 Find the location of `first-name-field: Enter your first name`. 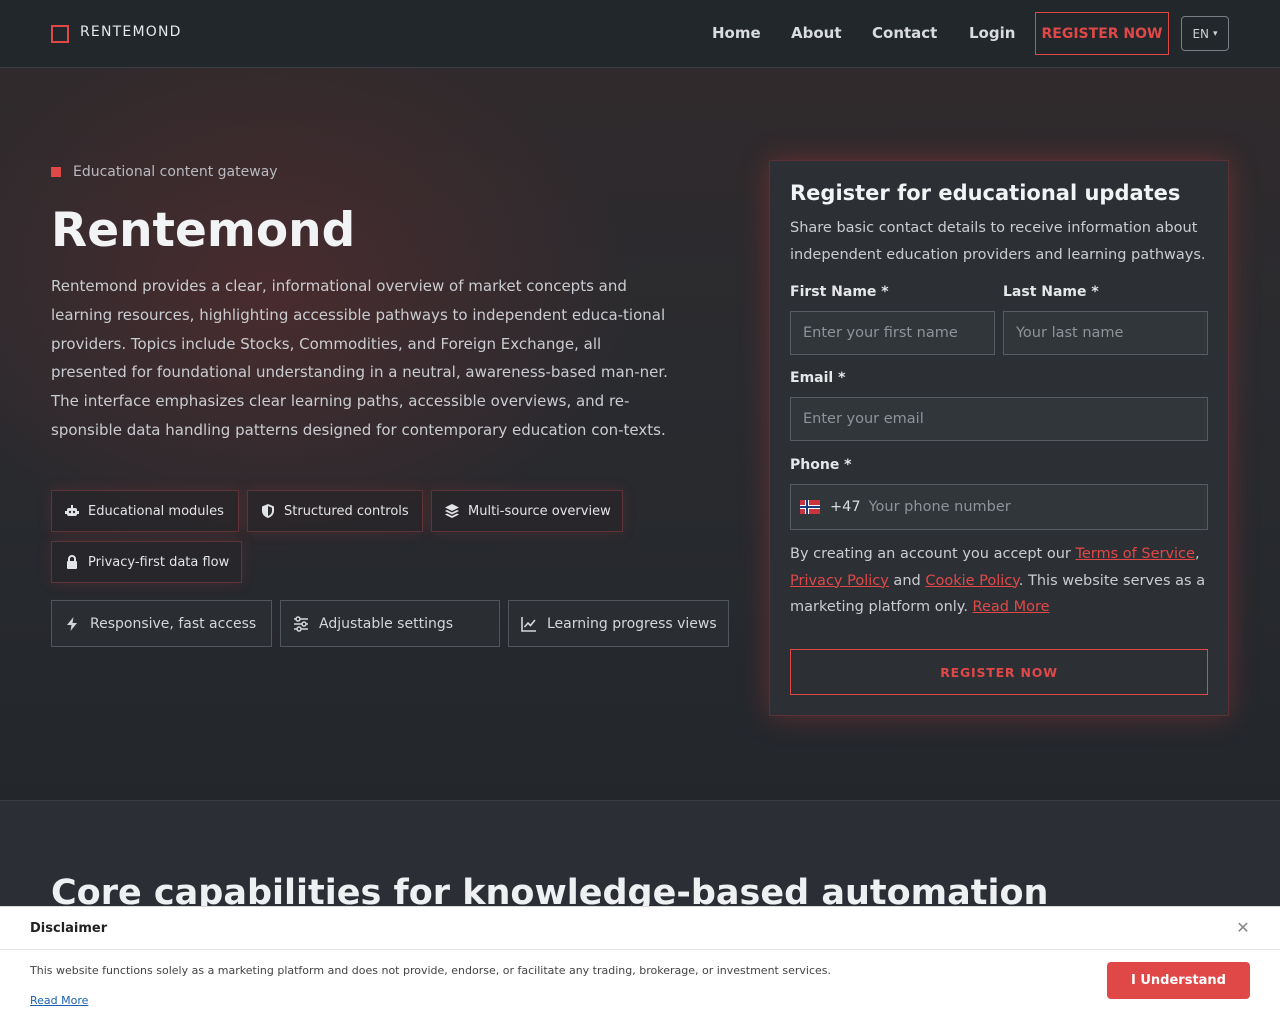

first-name-field: Enter your first name is located at coordinates (892, 333).